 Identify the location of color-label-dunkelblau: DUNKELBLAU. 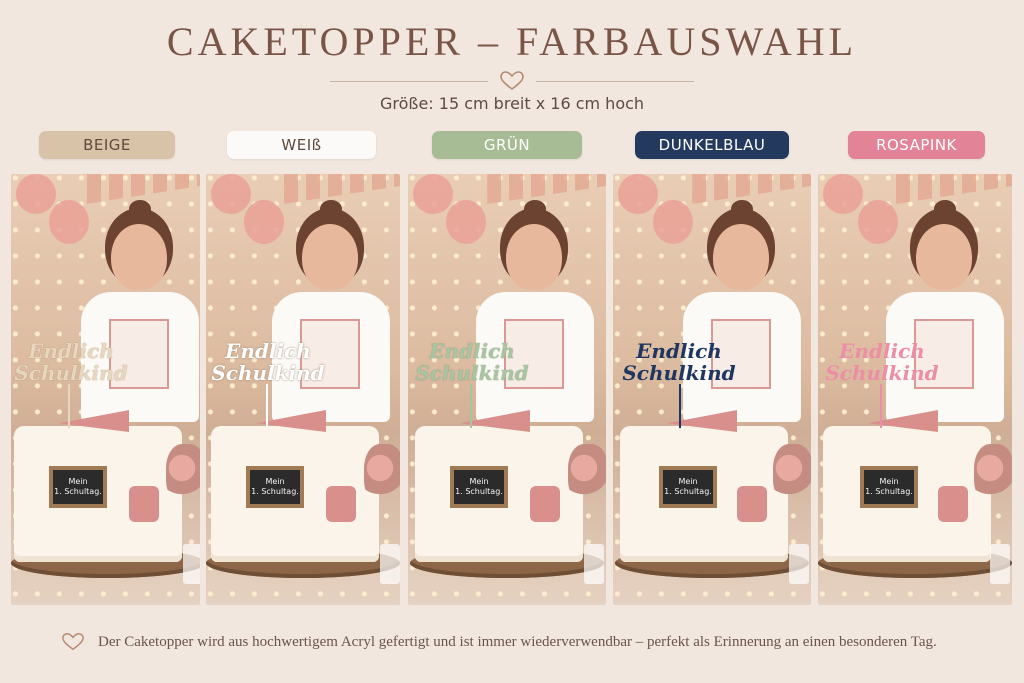
(712, 145).